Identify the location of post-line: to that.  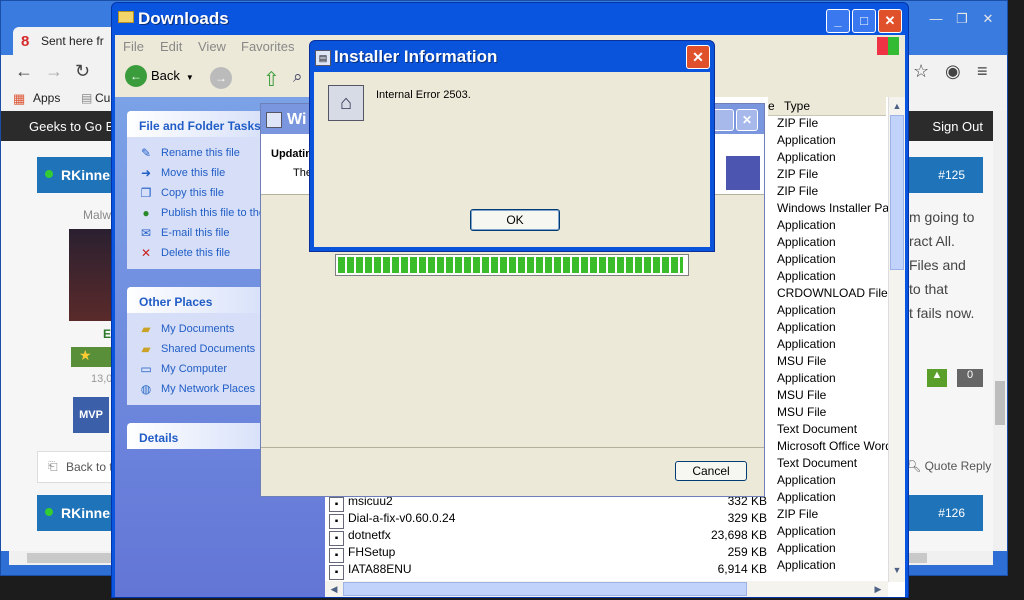
(928, 289).